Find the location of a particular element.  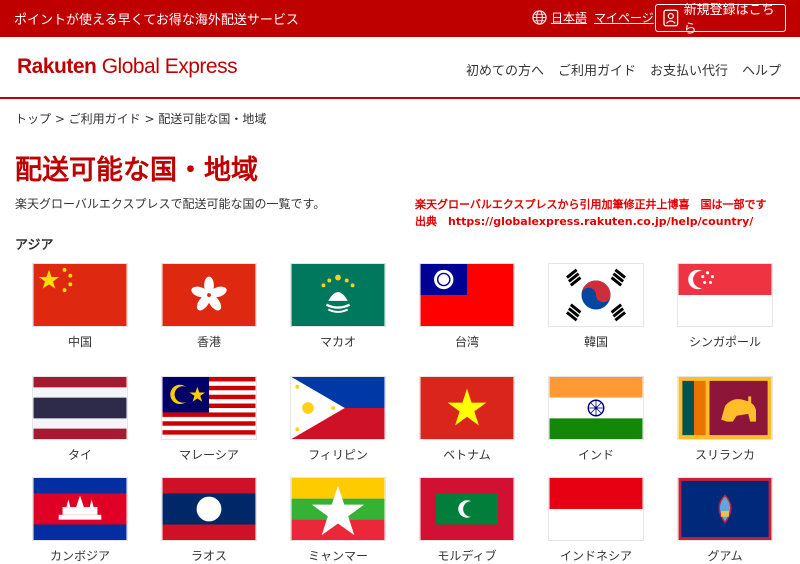

mypage-link: マイページ is located at coordinates (624, 17).